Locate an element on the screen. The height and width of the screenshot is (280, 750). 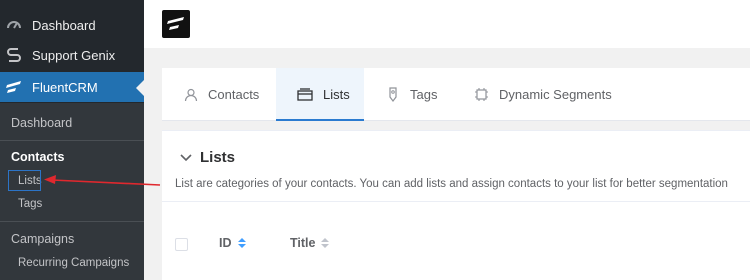
tab-dynamic-segments: Dynamic Segments is located at coordinates (543, 94).